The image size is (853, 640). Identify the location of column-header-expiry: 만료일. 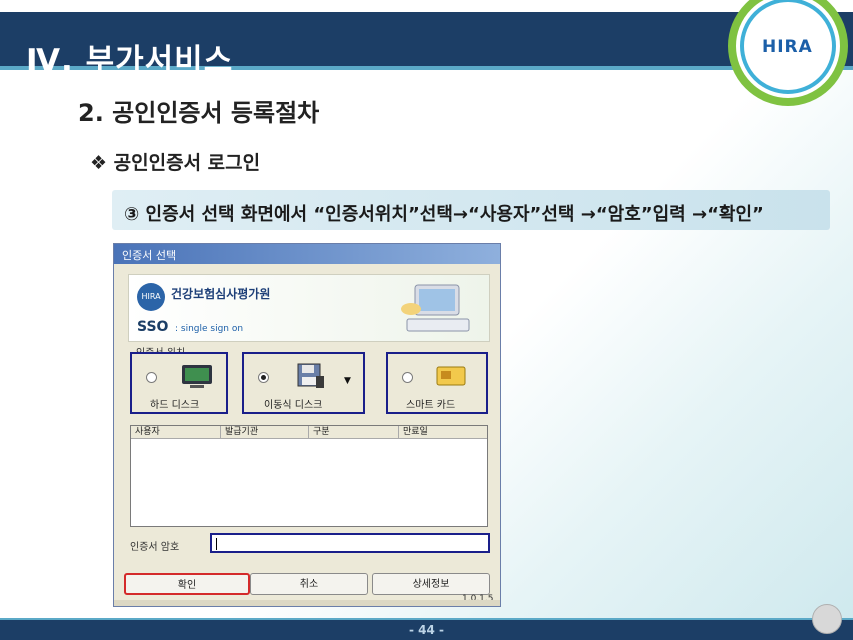
(443, 432).